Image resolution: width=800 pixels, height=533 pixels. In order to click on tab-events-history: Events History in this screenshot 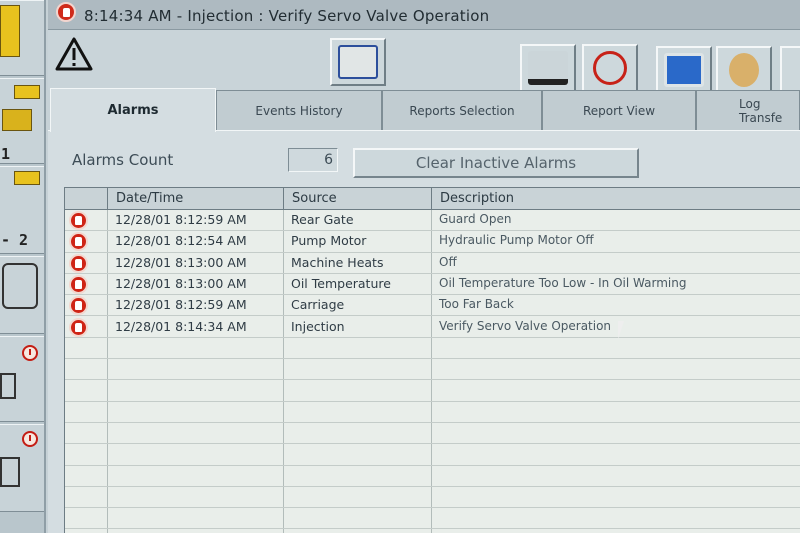, I will do `click(299, 110)`.